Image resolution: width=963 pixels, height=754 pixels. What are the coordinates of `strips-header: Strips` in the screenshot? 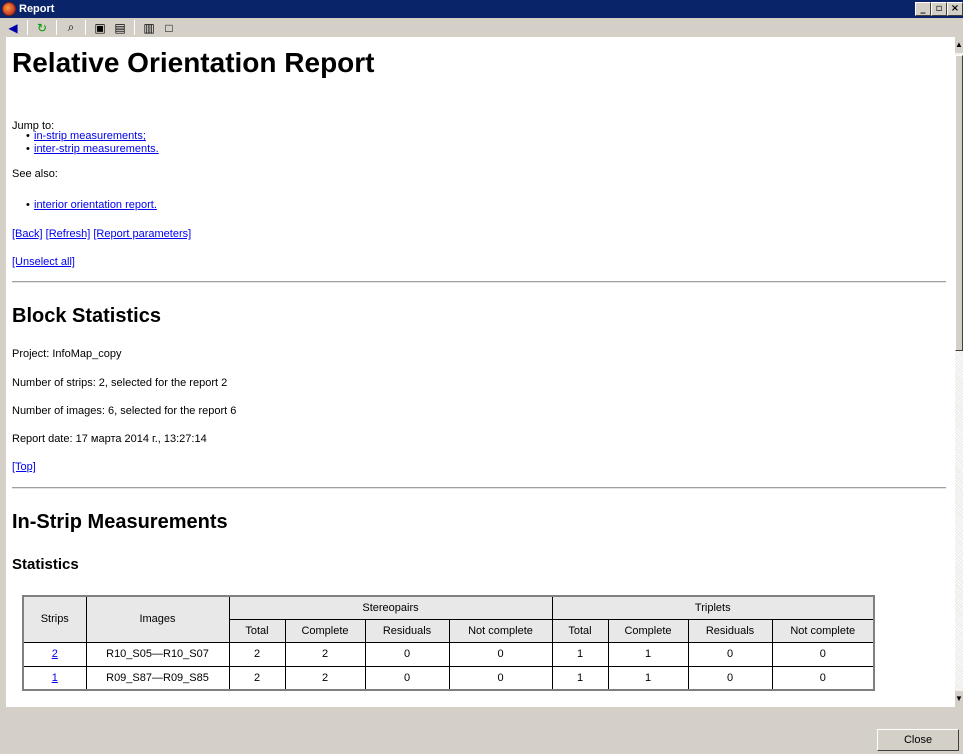 It's located at (54, 619).